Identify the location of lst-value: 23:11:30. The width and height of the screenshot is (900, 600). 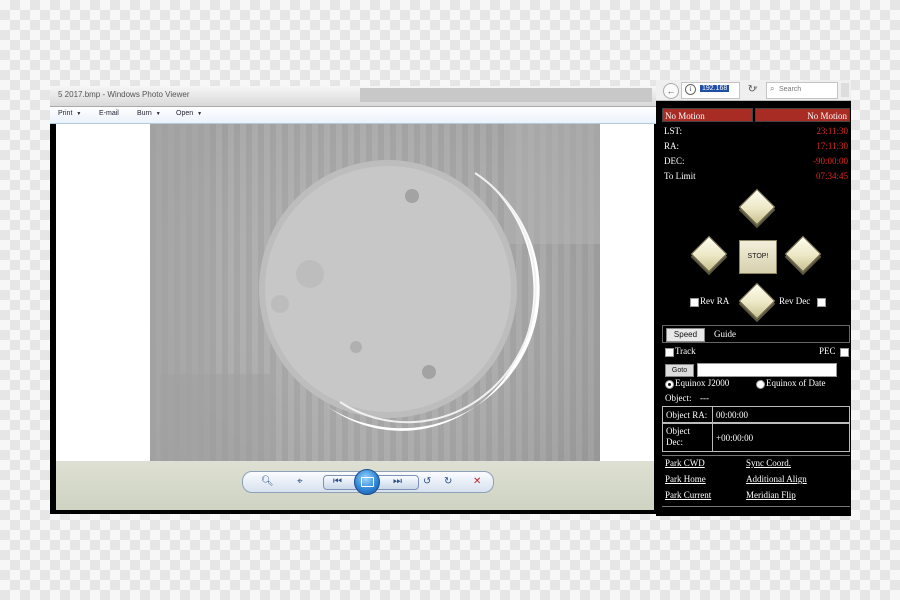
(832, 131).